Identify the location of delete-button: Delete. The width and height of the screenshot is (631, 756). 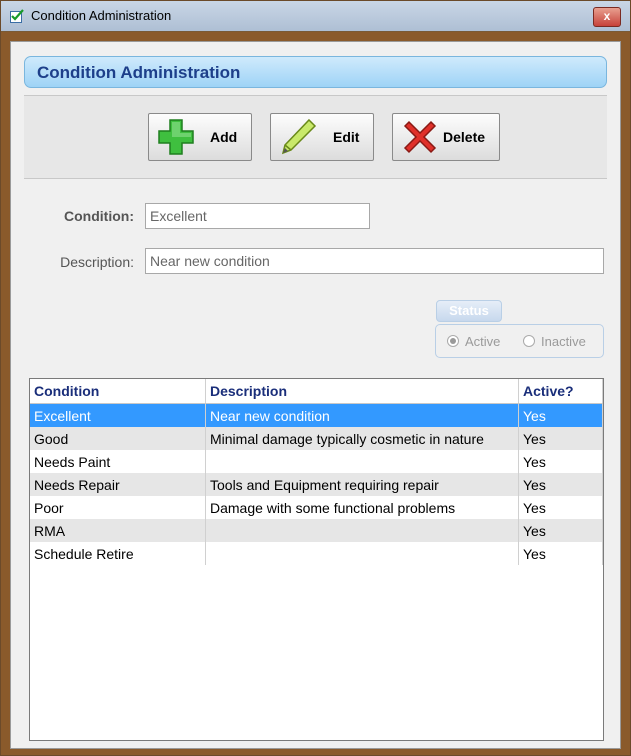
(446, 137).